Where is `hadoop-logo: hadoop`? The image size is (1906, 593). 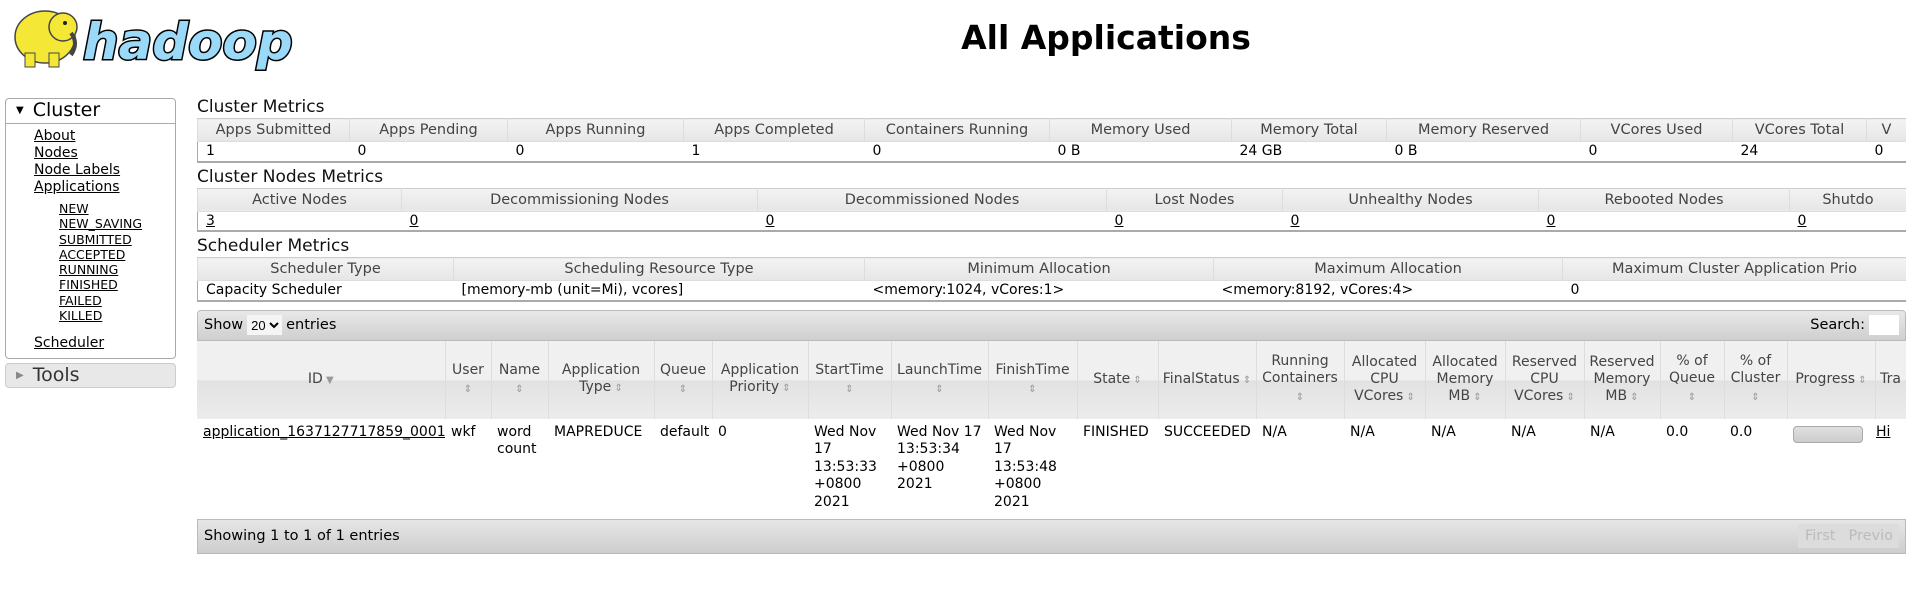 hadoop-logo: hadoop is located at coordinates (155, 39).